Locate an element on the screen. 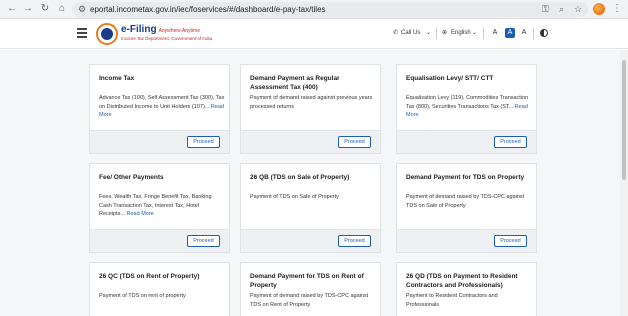 The width and height of the screenshot is (628, 316). reload-icon: ↻ is located at coordinates (45, 9).